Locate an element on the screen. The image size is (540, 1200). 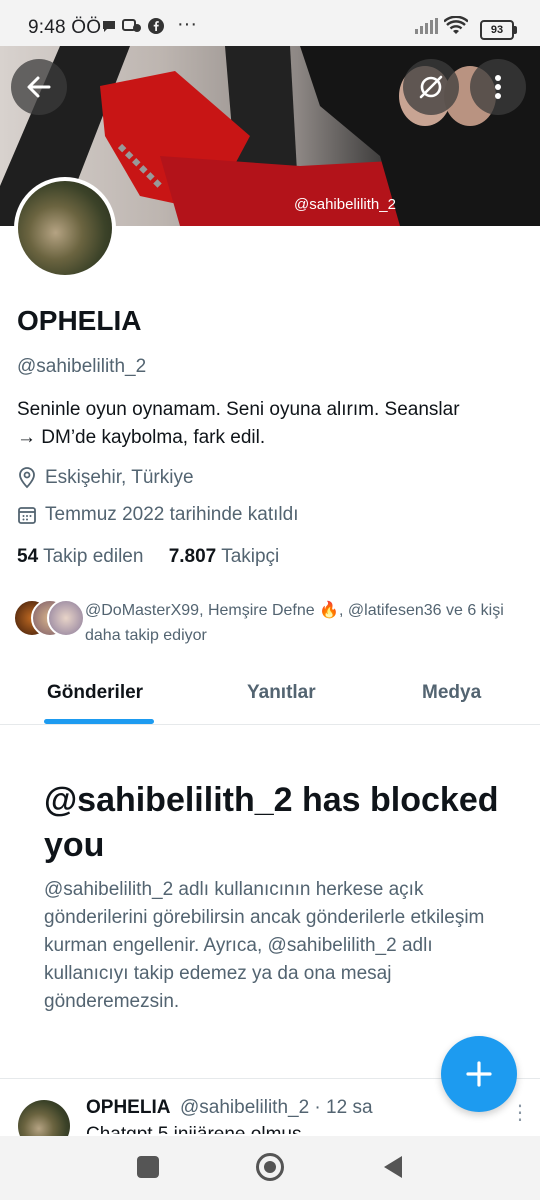
location-pin-icon is located at coordinates (27, 478).